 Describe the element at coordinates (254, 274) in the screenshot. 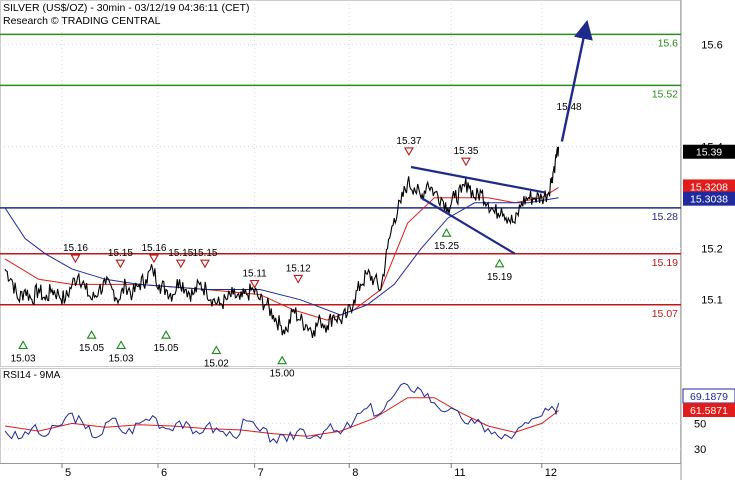

I see `high-label: 15.11` at that location.